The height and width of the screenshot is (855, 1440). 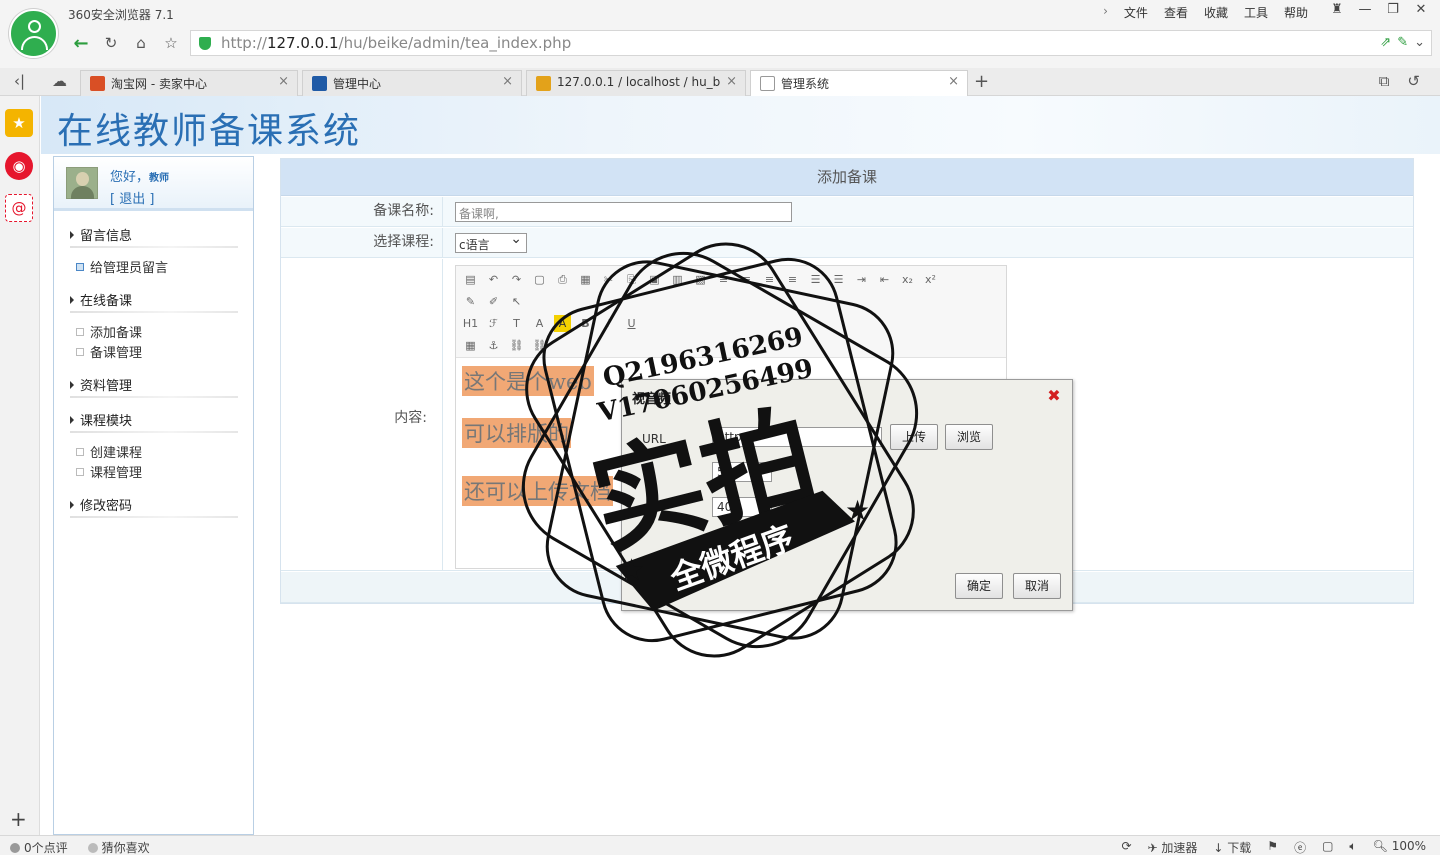 What do you see at coordinates (884, 279) in the screenshot?
I see `outdent-icon: ⇤` at bounding box center [884, 279].